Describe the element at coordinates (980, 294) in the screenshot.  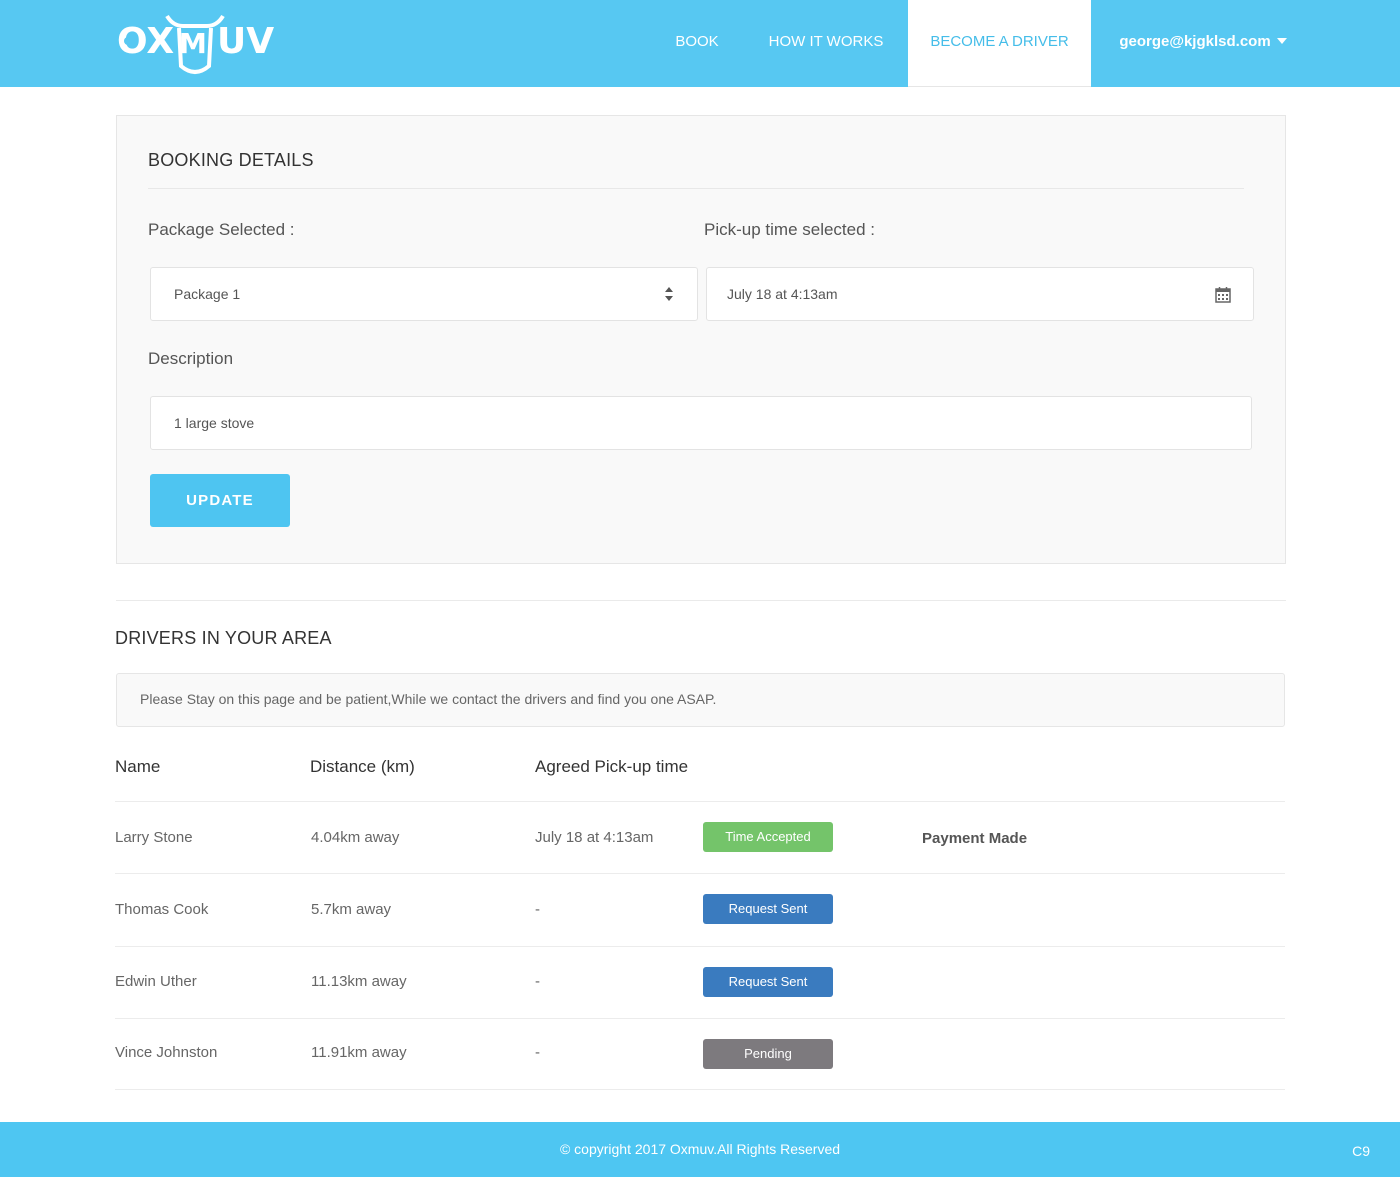
I see `pickup-time-field: July 18 at 4:13am` at that location.